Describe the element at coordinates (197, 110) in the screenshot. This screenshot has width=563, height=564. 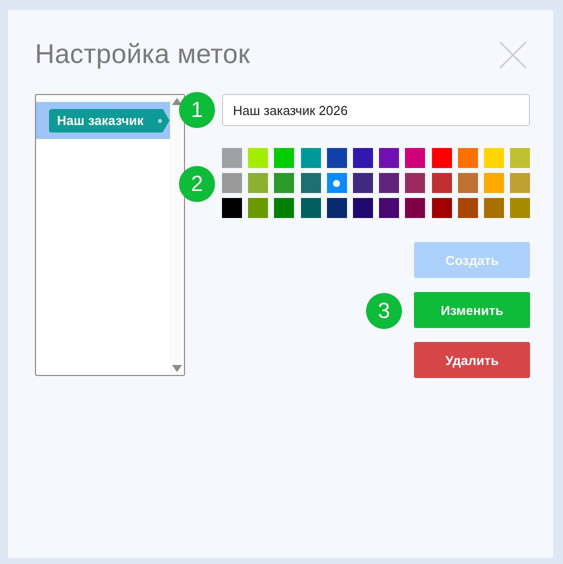
I see `step-badge: 1` at that location.